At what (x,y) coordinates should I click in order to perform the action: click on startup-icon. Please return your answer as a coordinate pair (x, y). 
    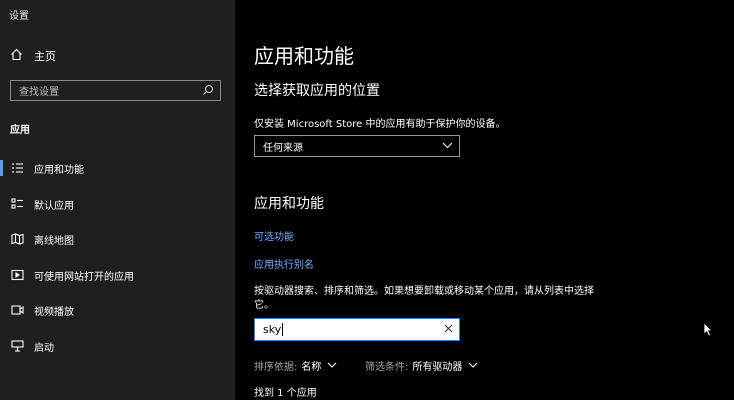
    Looking at the image, I should click on (17, 346).